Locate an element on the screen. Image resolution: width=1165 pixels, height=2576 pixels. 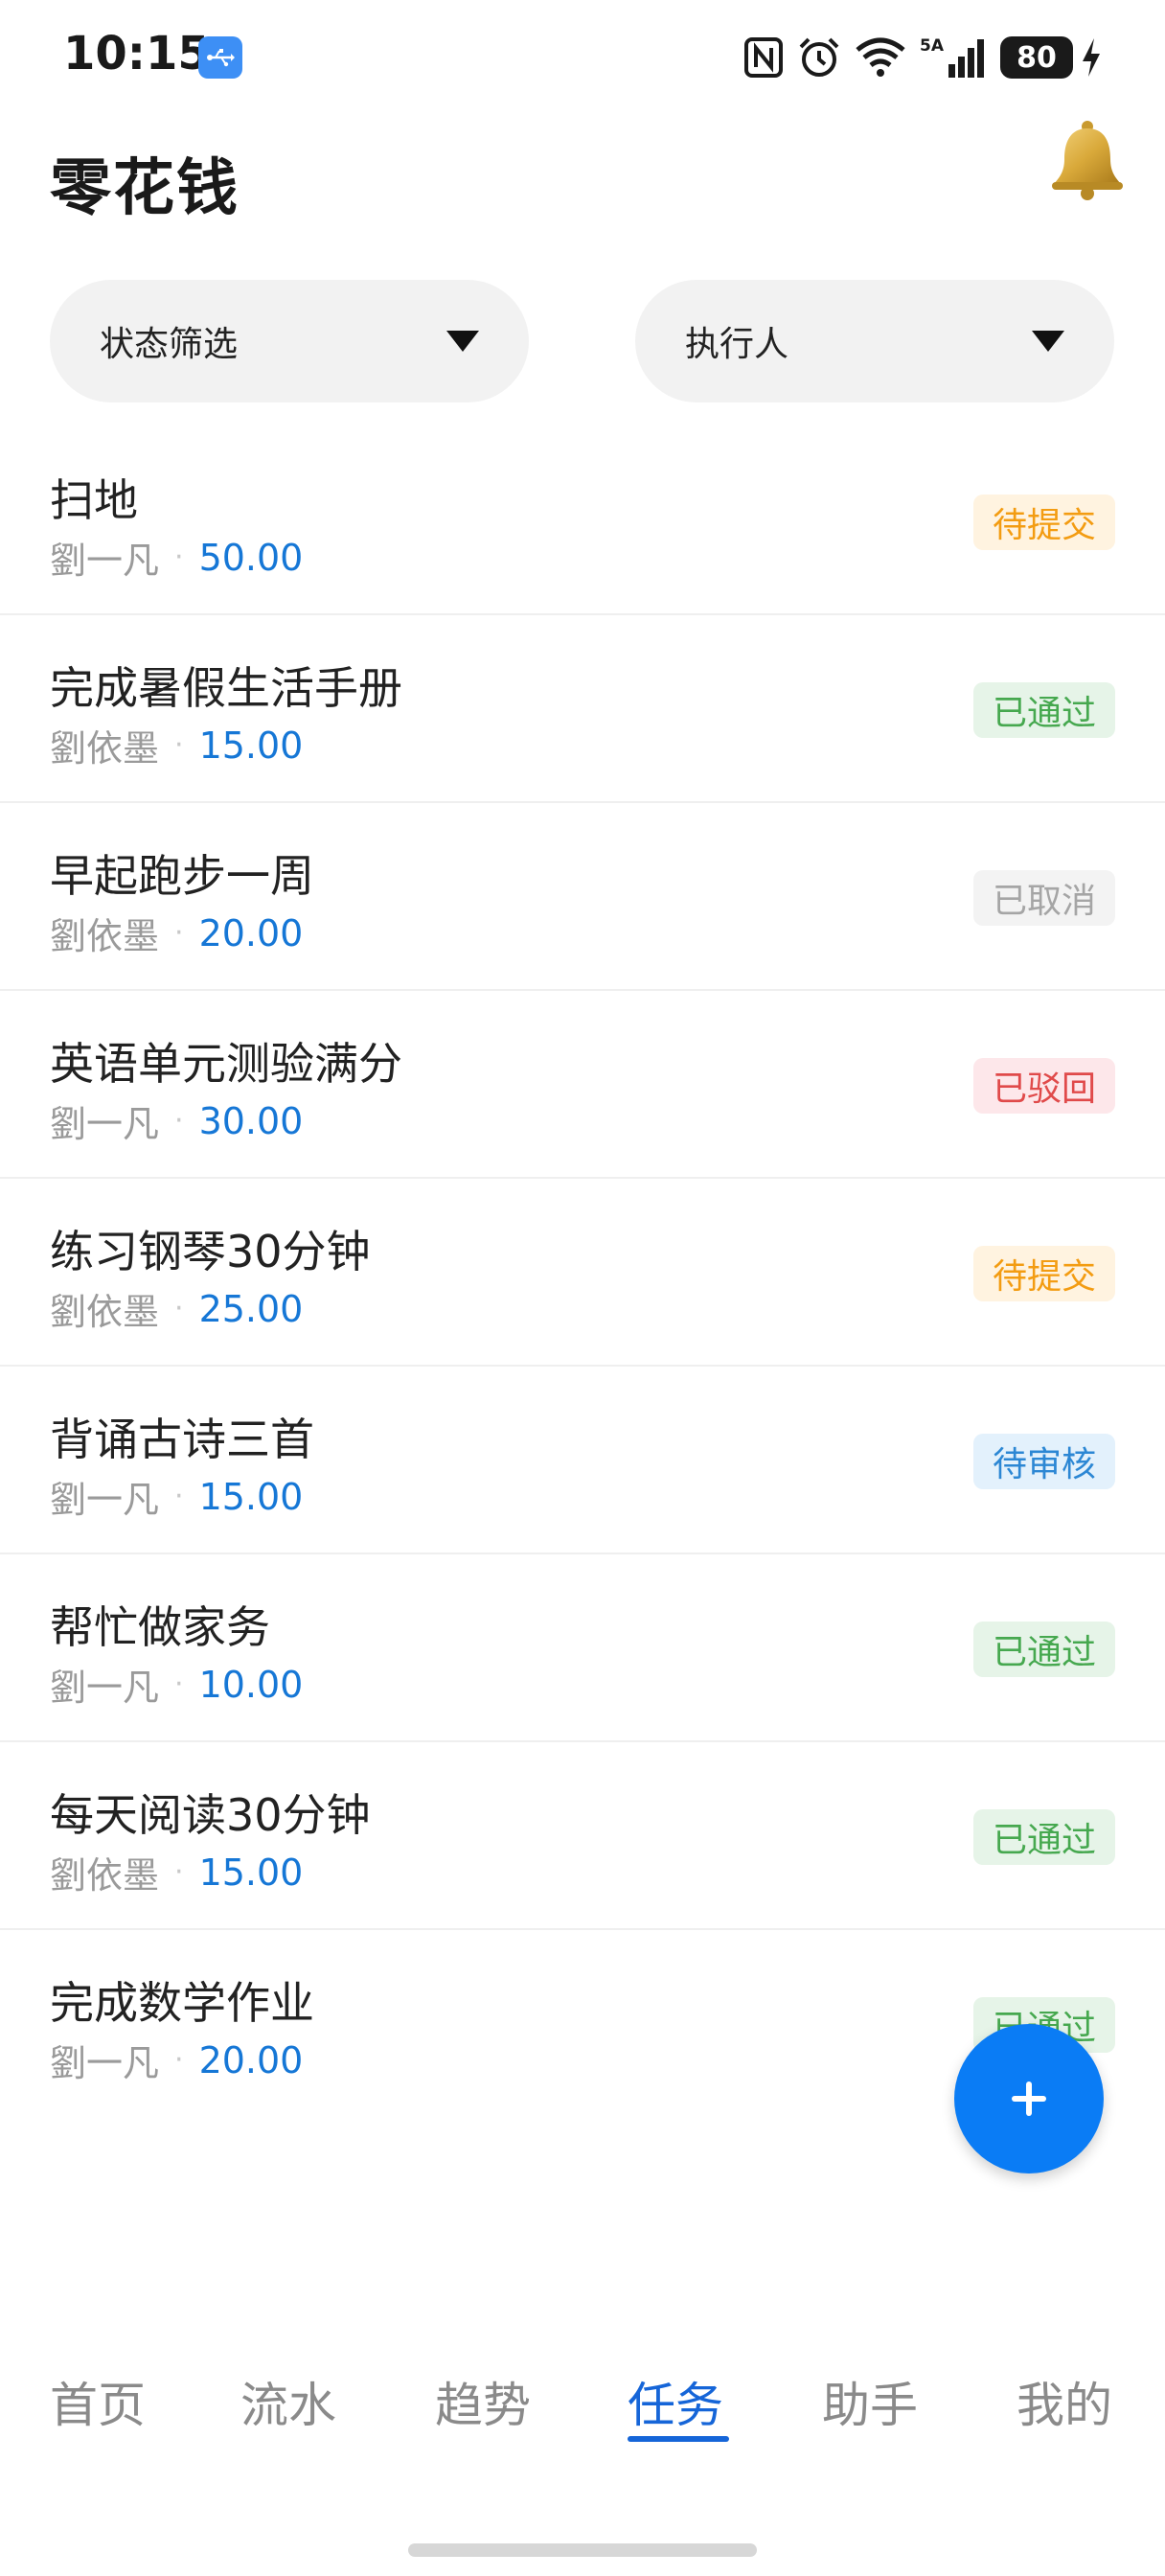
task-title: 练习钢琴30分钟 is located at coordinates (210, 1251).